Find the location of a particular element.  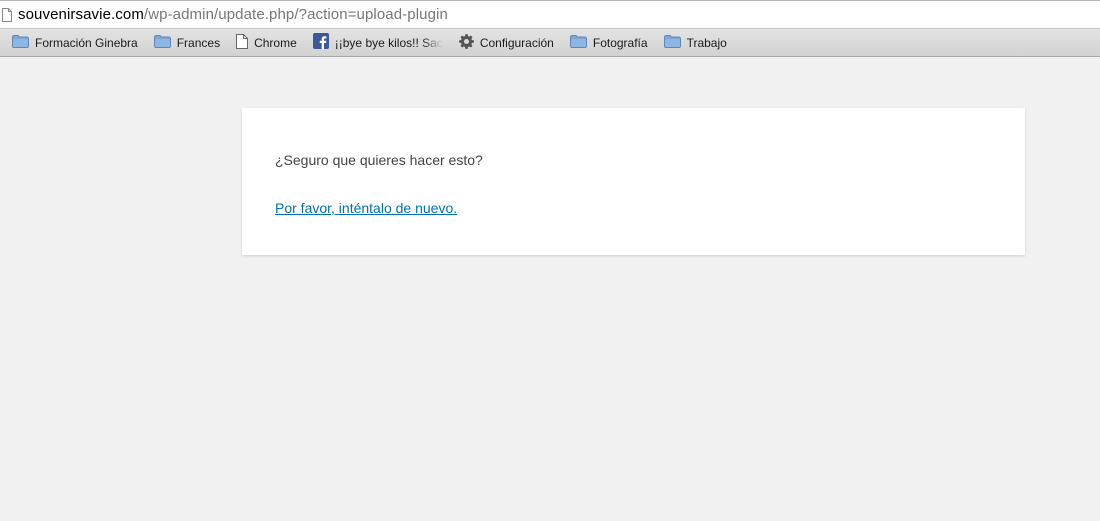

bookmark-label: Fotografía is located at coordinates (620, 42).